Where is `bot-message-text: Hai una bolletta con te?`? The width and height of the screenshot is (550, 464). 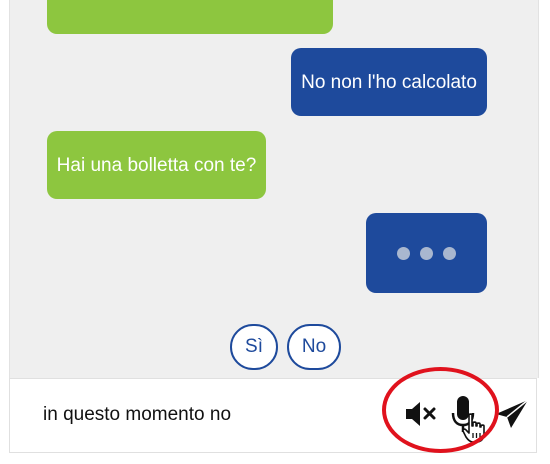 bot-message-text: Hai una bolletta con te? is located at coordinates (156, 165).